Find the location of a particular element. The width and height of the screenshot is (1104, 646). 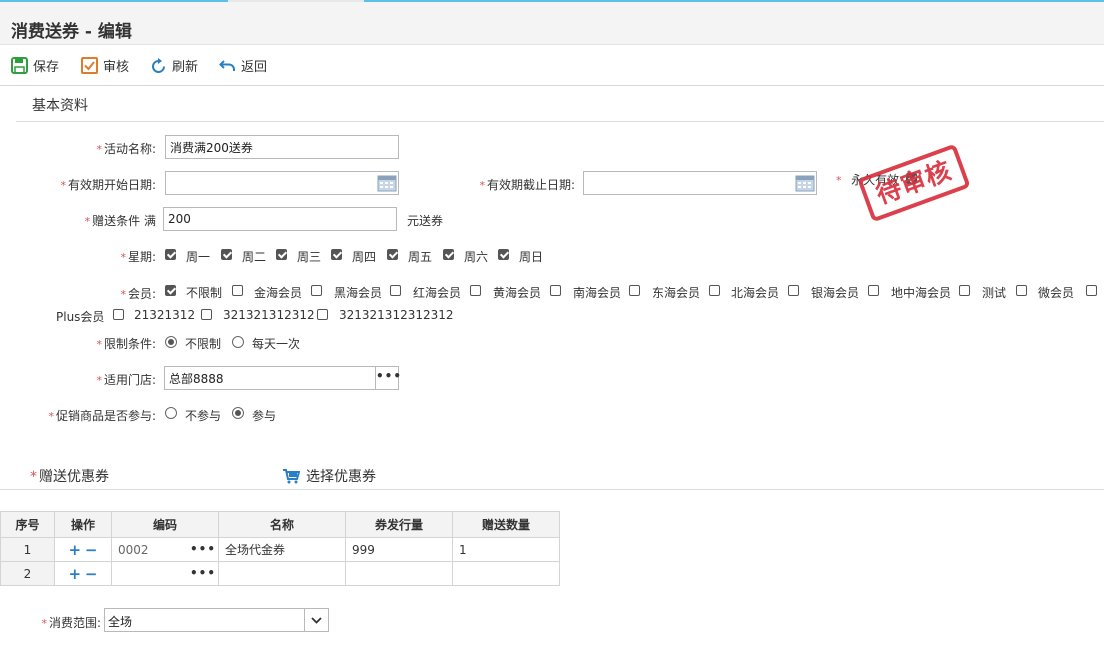

activity-name-input is located at coordinates (282, 147).